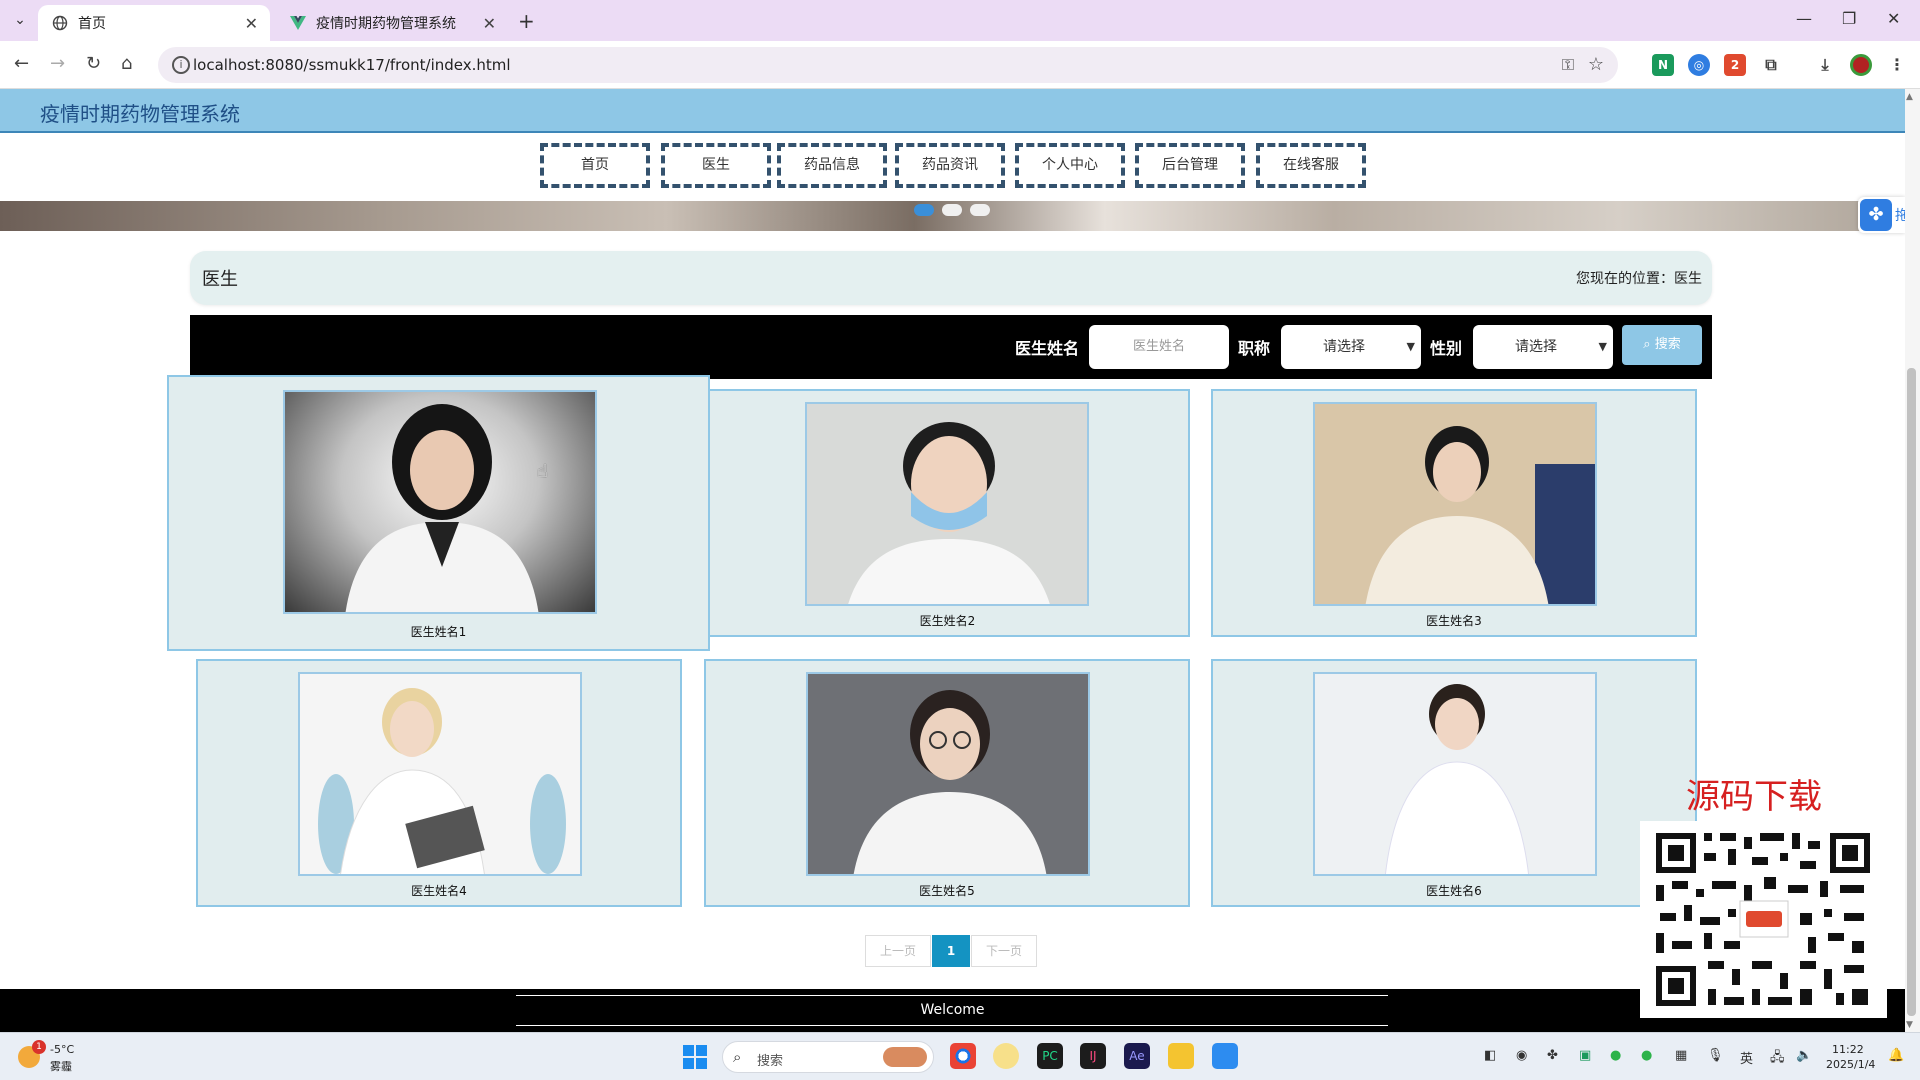 Image resolution: width=1920 pixels, height=1080 pixels. I want to click on current-position: 您现在的位置：医生, so click(1639, 279).